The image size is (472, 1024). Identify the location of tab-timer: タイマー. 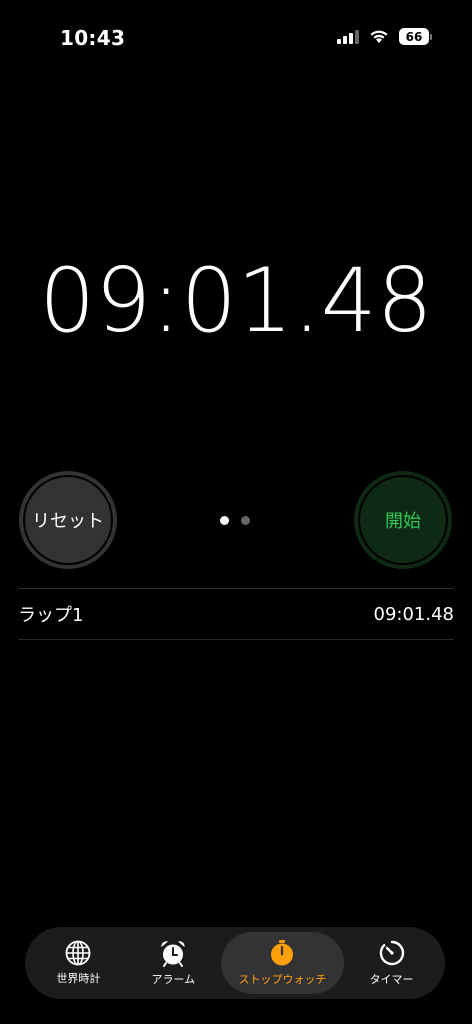
(391, 963).